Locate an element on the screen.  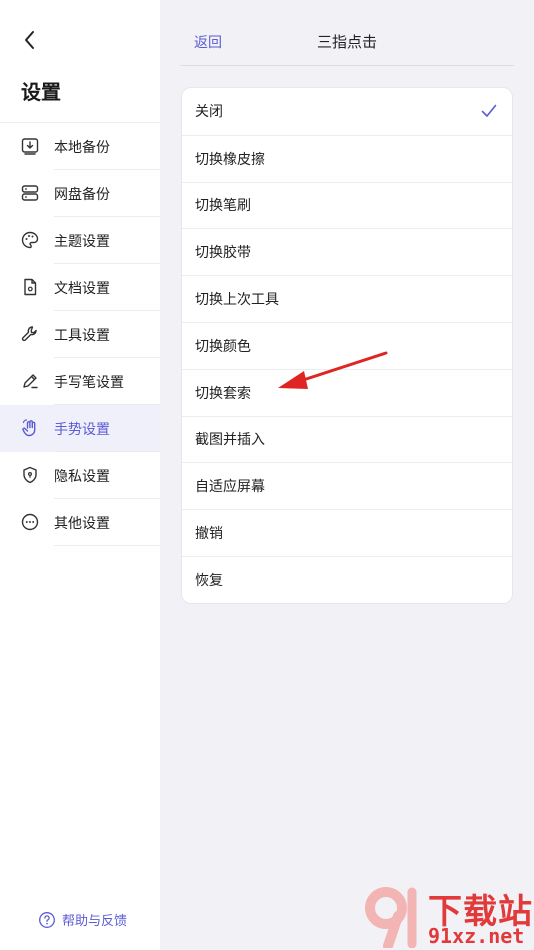
option-label: 撤销 is located at coordinates (209, 534).